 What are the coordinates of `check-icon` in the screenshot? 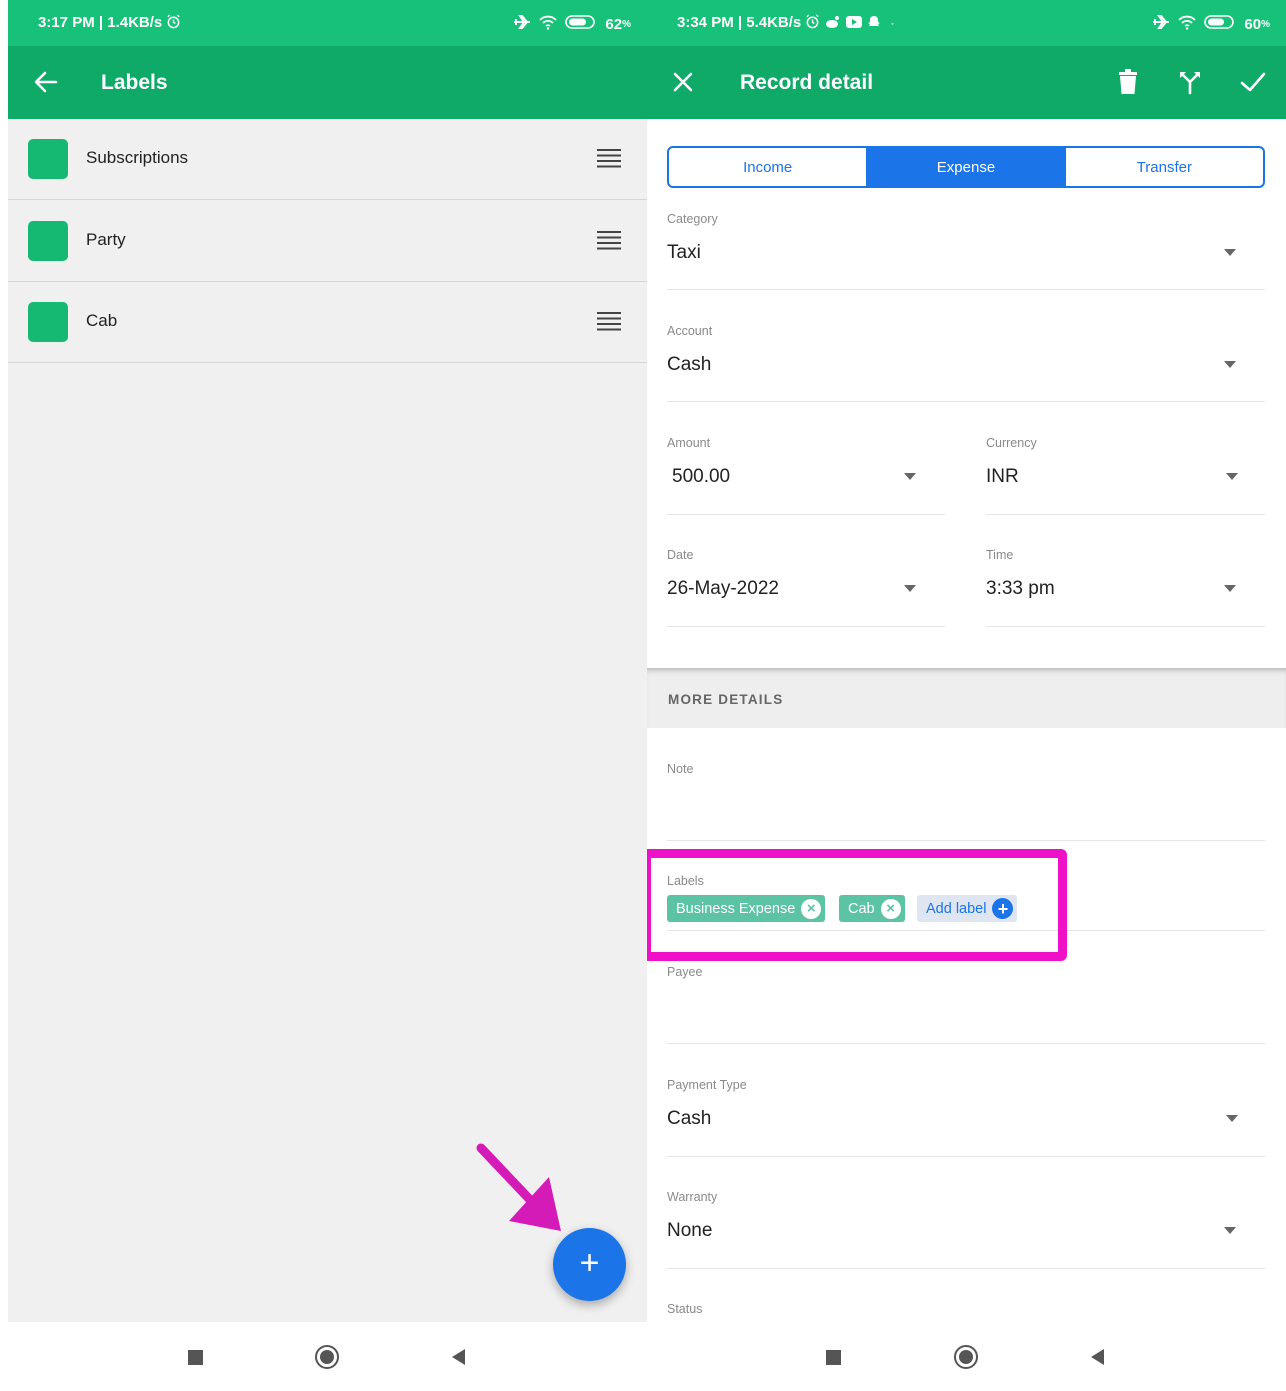 It's located at (1253, 82).